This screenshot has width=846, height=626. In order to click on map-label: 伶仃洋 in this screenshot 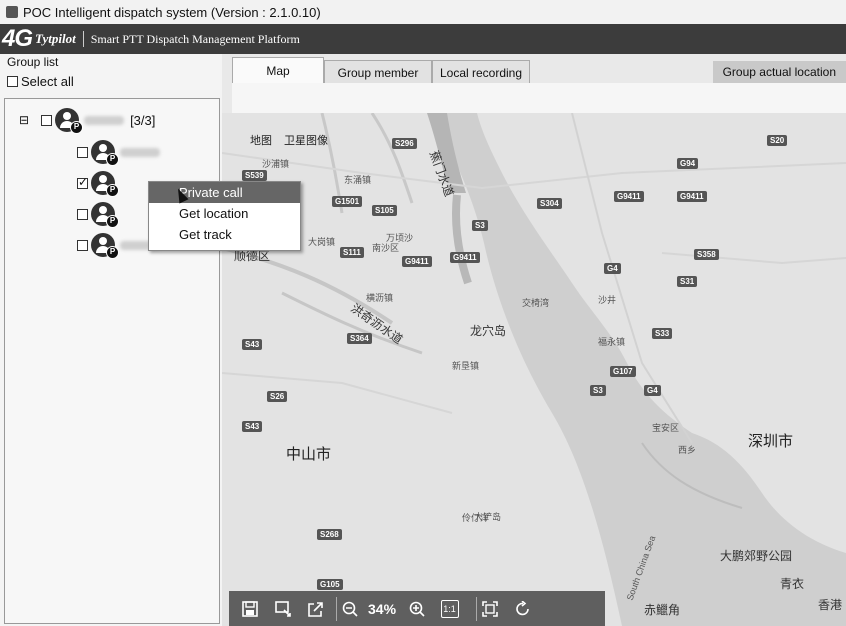, I will do `click(476, 518)`.